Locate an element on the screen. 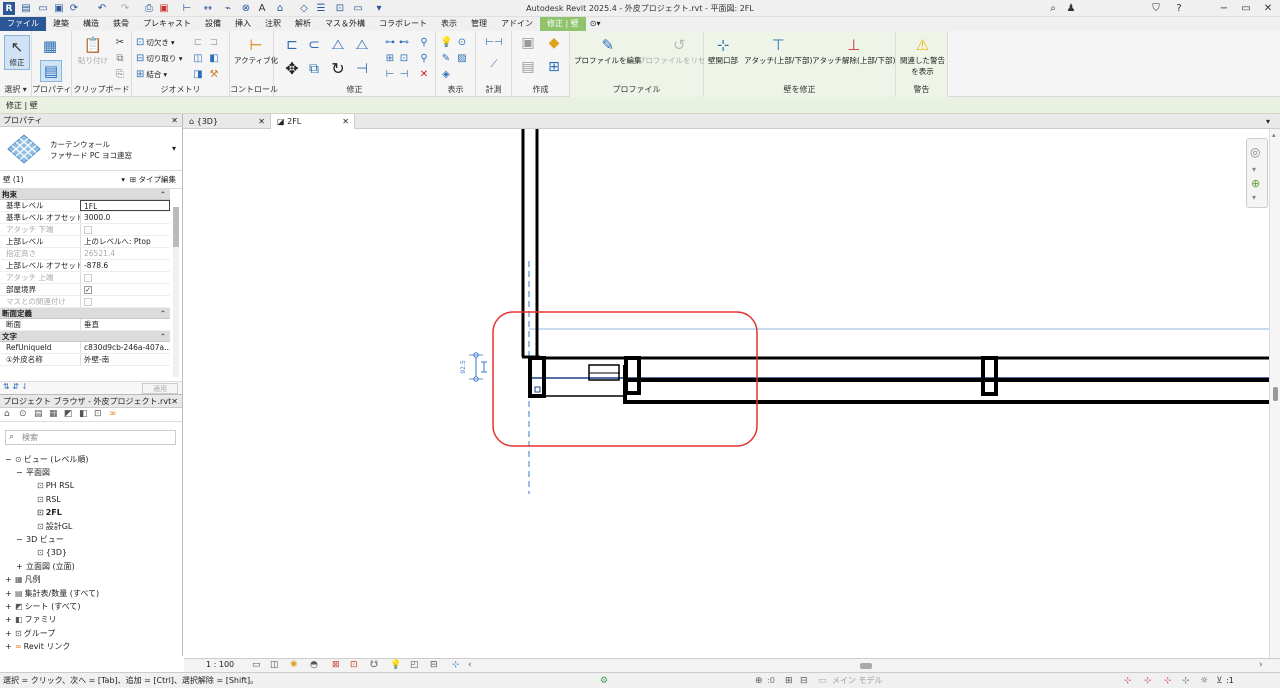 This screenshot has width=1280, height=688. type-selector: カーテンウォール ファサード PC ヨコ連窓 ▾ is located at coordinates (91, 149).